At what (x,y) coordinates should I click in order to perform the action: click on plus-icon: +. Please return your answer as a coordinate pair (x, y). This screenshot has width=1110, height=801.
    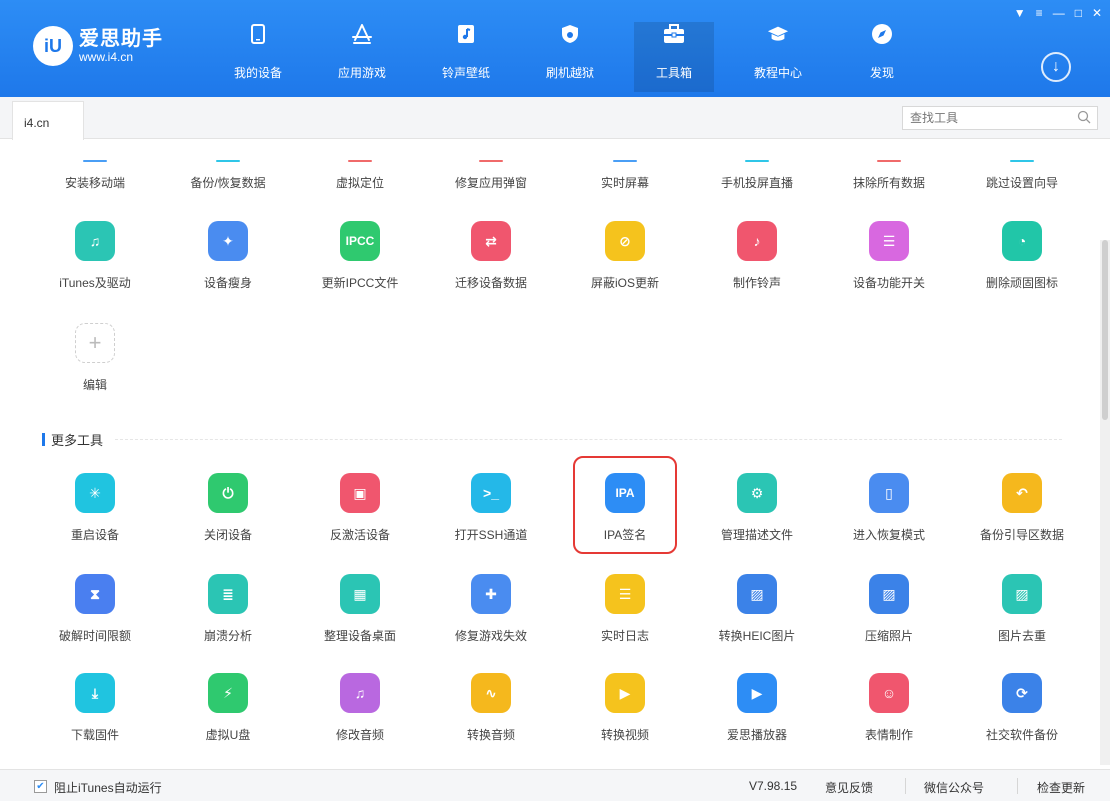
    Looking at the image, I should click on (95, 343).